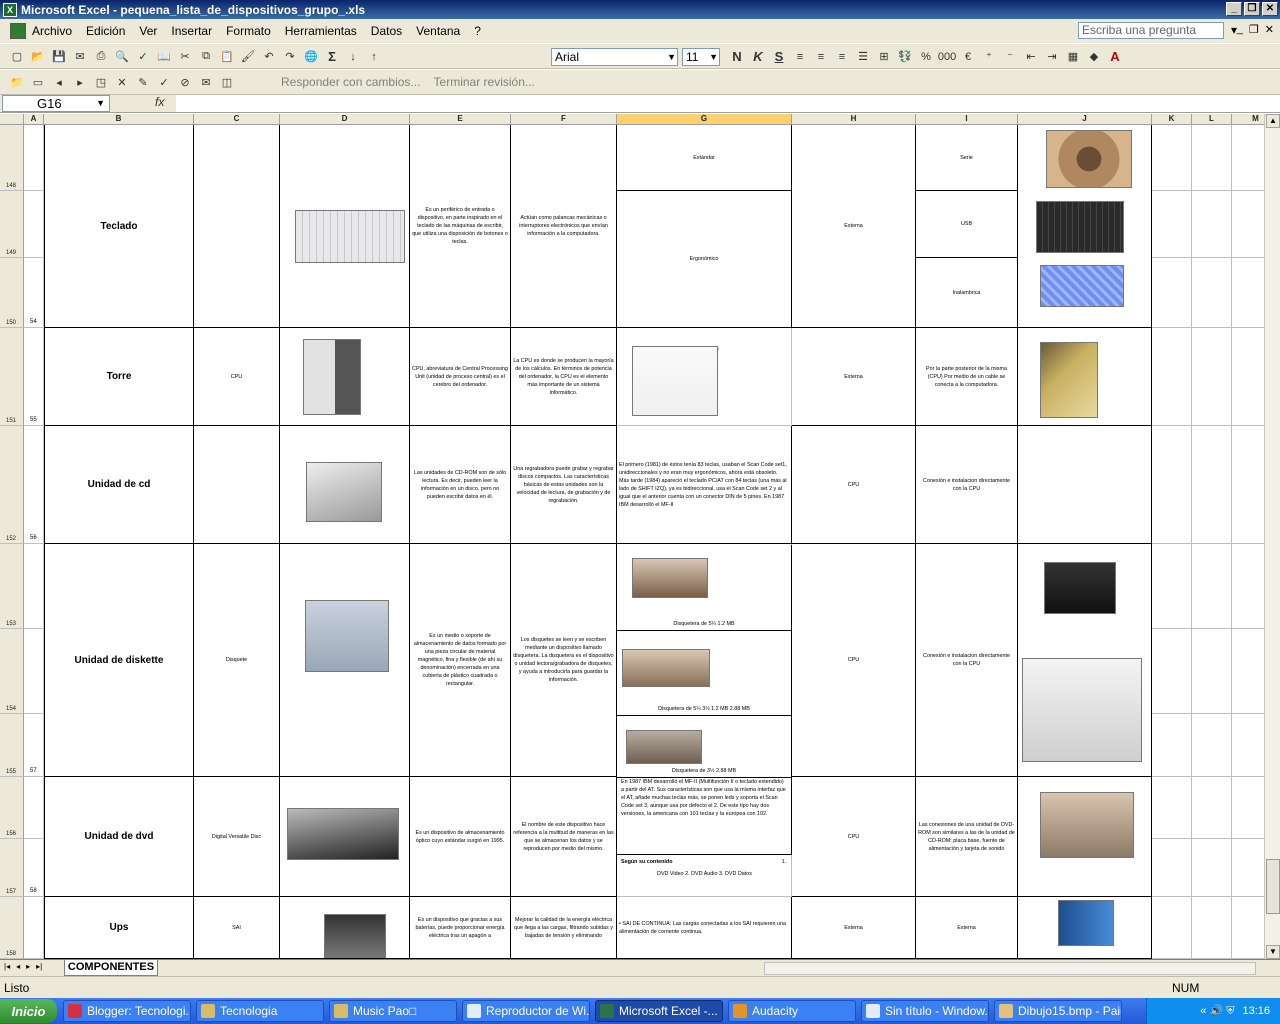  Describe the element at coordinates (237, 928) in the screenshot. I see `abbreviation-cell: SAI` at that location.